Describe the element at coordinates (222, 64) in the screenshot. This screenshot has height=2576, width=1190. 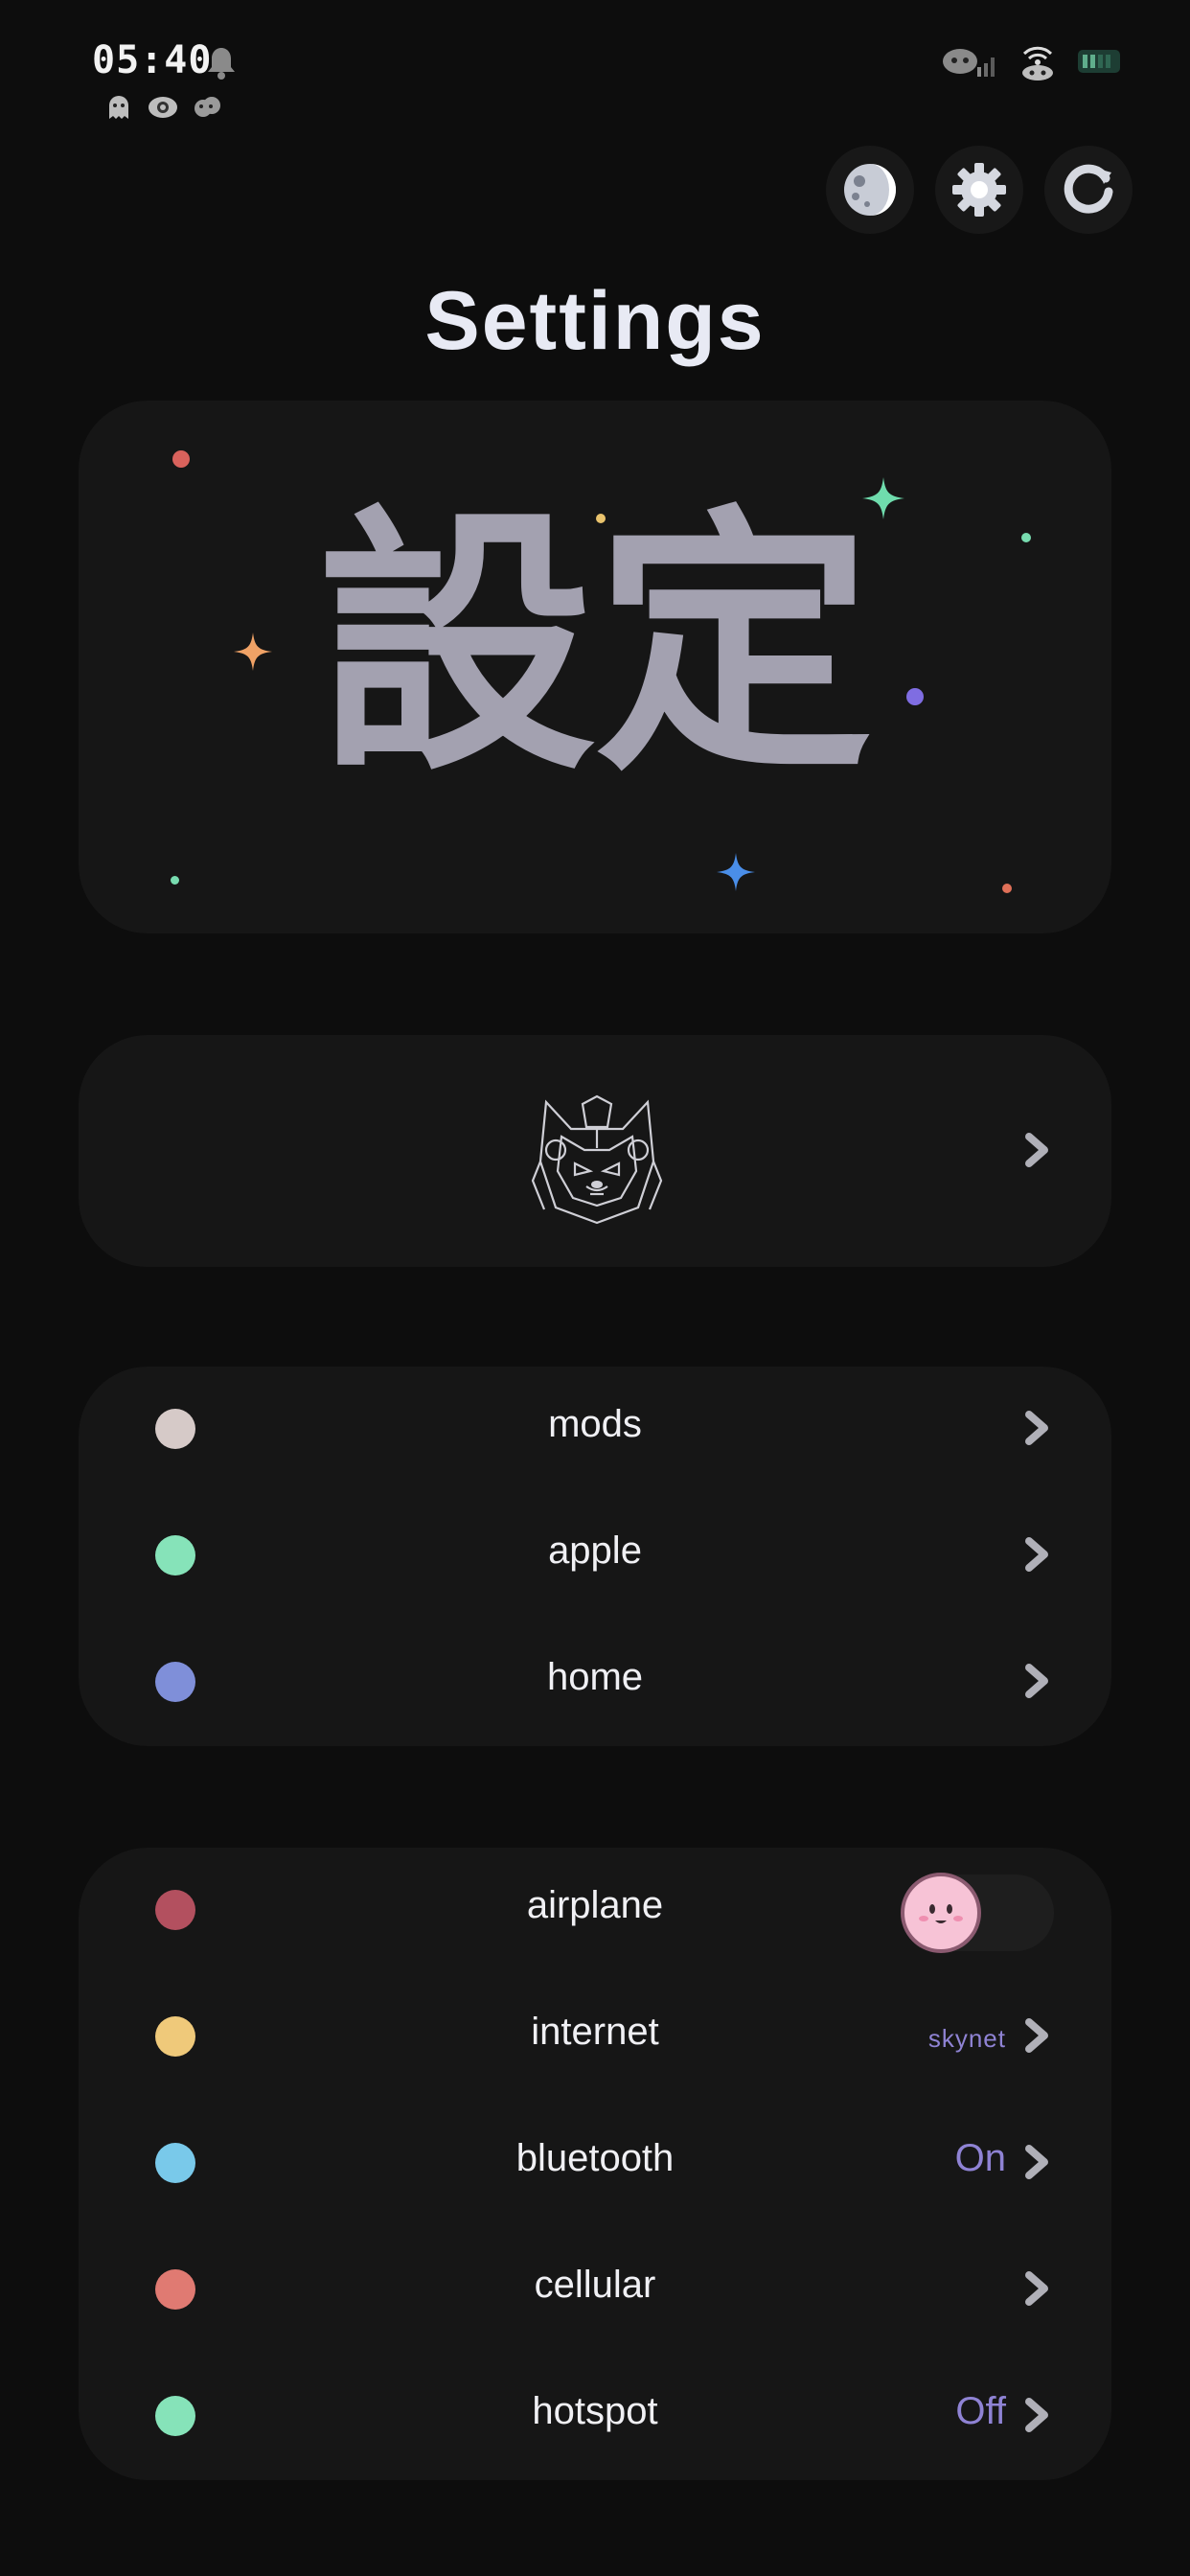
I see `bell-icon` at that location.